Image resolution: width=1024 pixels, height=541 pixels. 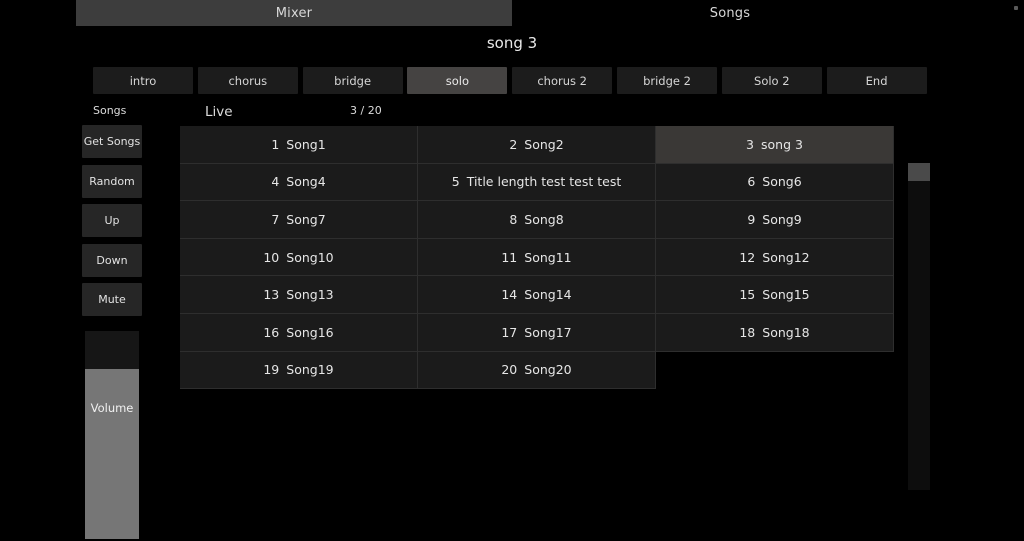 I want to click on sidebar-button-down: Down, so click(x=112, y=260).